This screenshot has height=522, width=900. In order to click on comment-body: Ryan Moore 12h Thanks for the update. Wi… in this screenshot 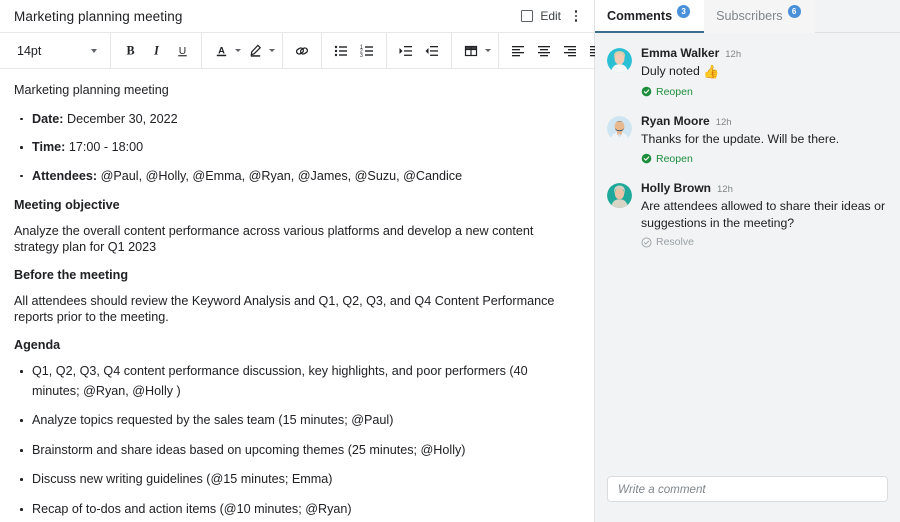, I will do `click(764, 141)`.